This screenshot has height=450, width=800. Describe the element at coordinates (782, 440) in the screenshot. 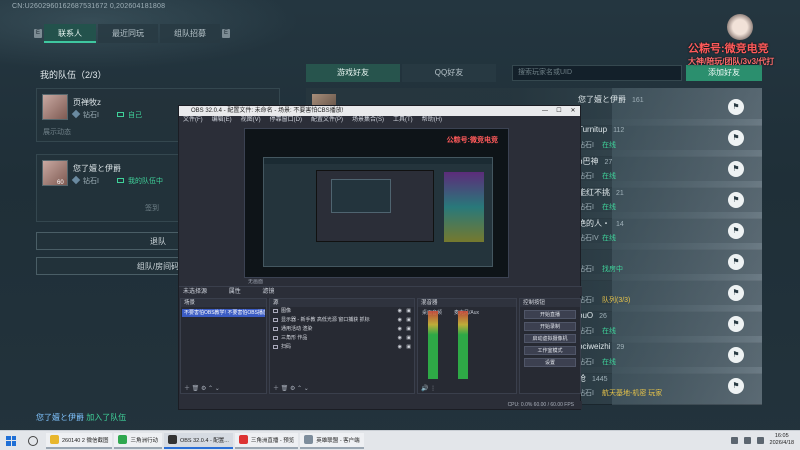

I see `clock: 16:05 2026/4/18` at that location.